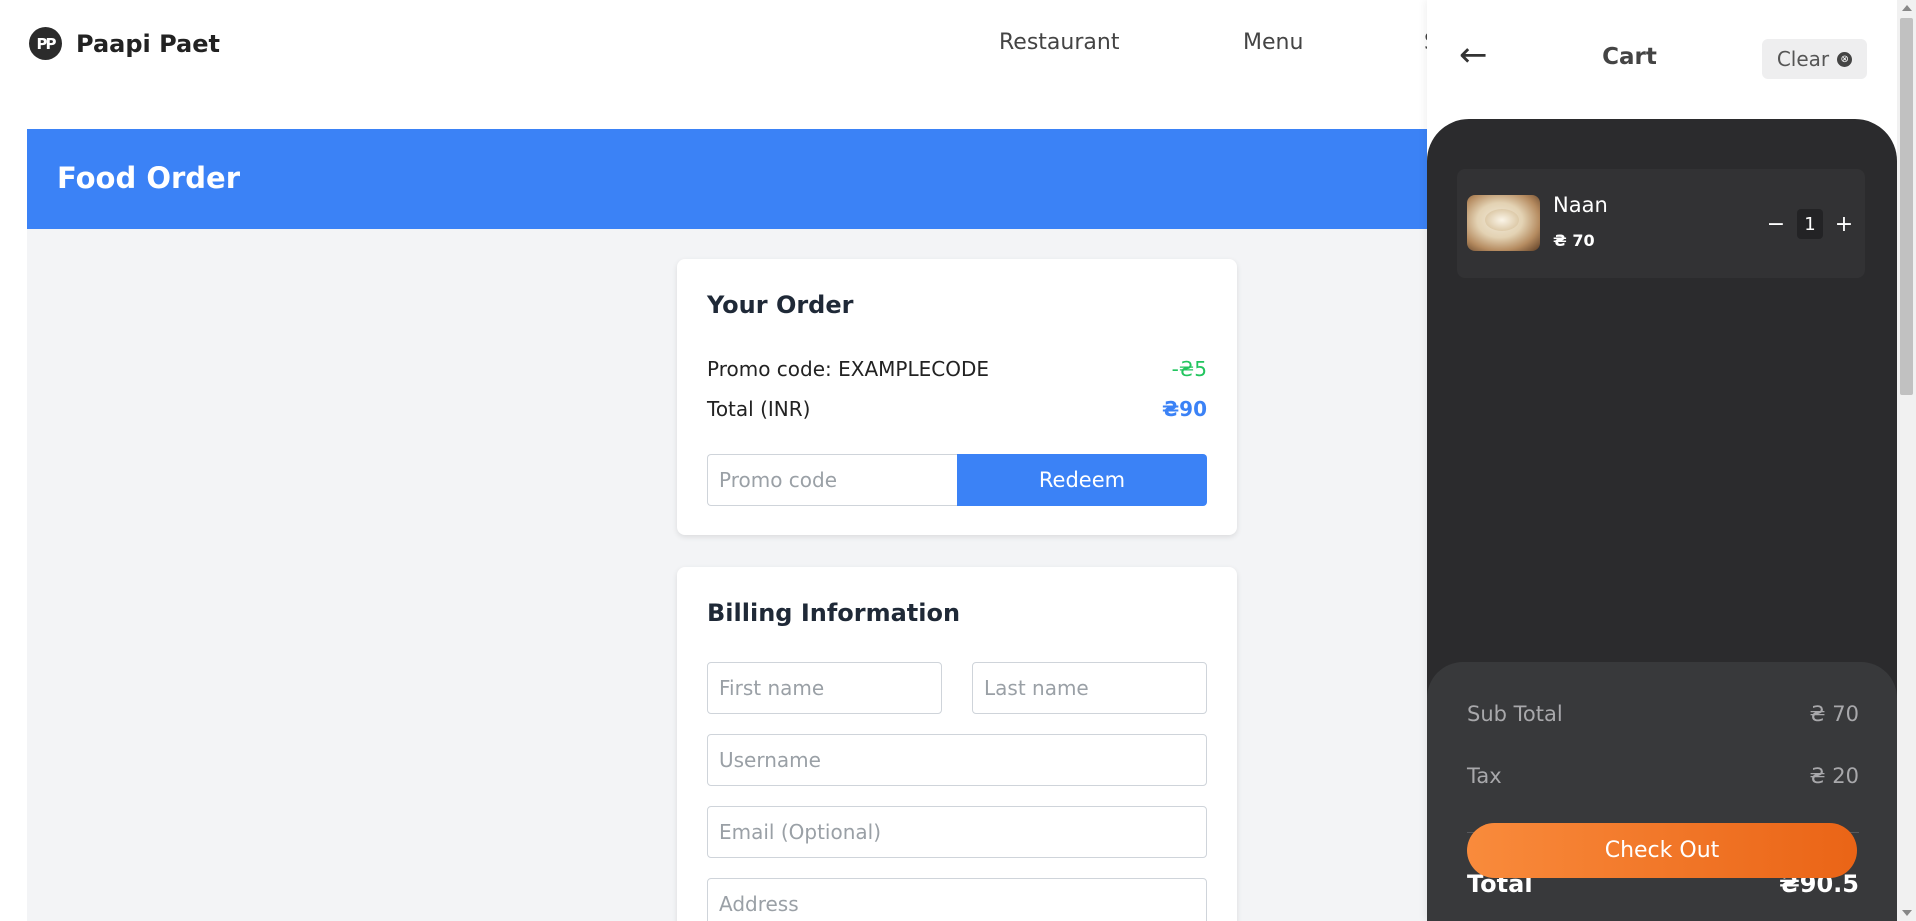 This screenshot has height=921, width=1916. What do you see at coordinates (1574, 240) in the screenshot?
I see `cart-item-price: ₴ 70` at bounding box center [1574, 240].